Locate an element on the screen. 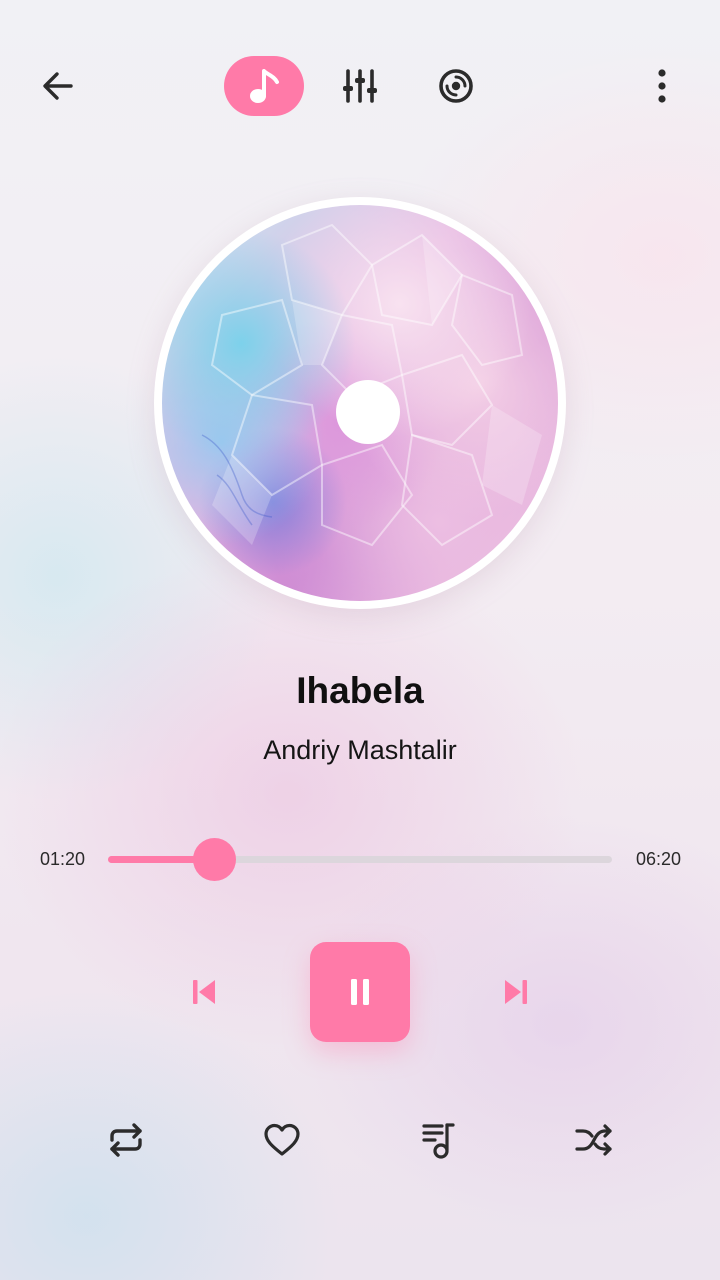  skip-next-icon is located at coordinates (516, 992).